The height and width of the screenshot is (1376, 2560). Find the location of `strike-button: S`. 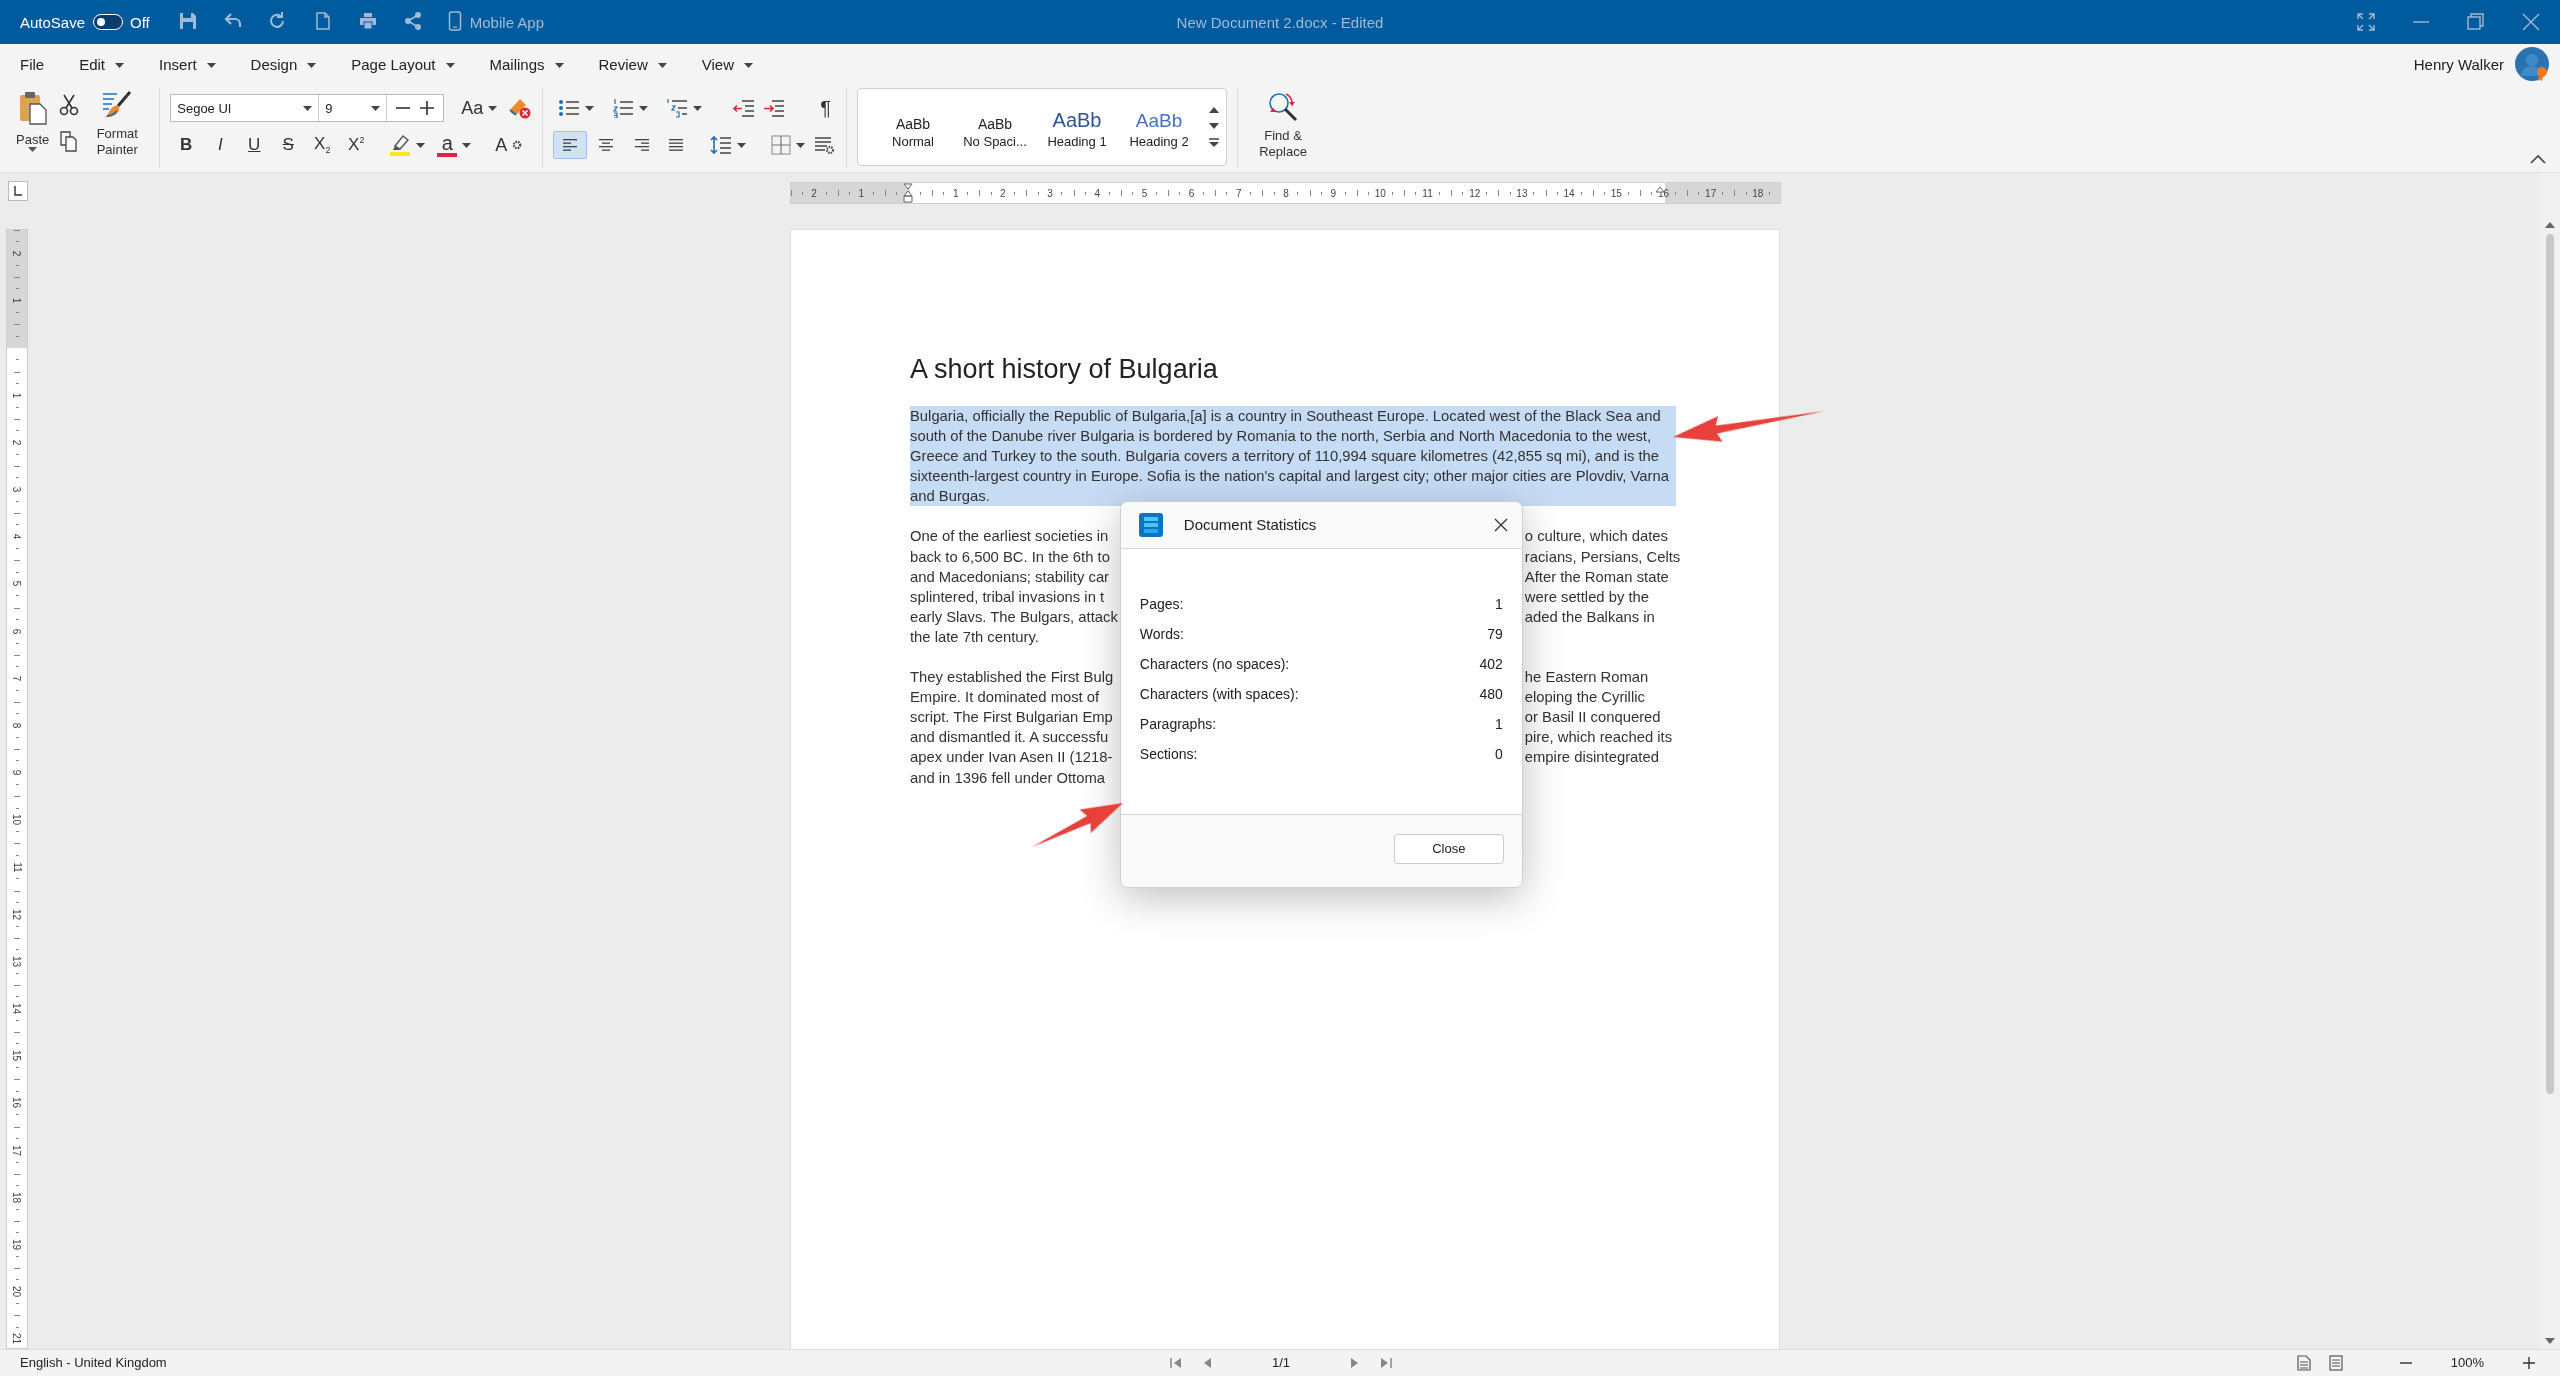

strike-button: S is located at coordinates (288, 145).